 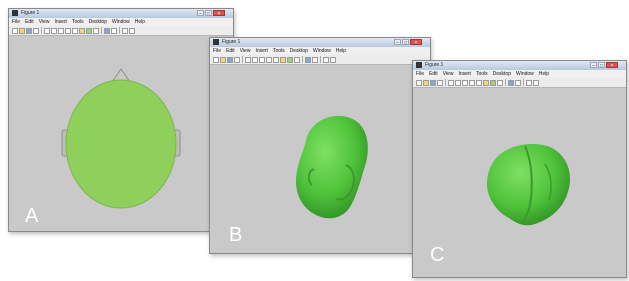 I want to click on panel-label: A, so click(x=32, y=216).